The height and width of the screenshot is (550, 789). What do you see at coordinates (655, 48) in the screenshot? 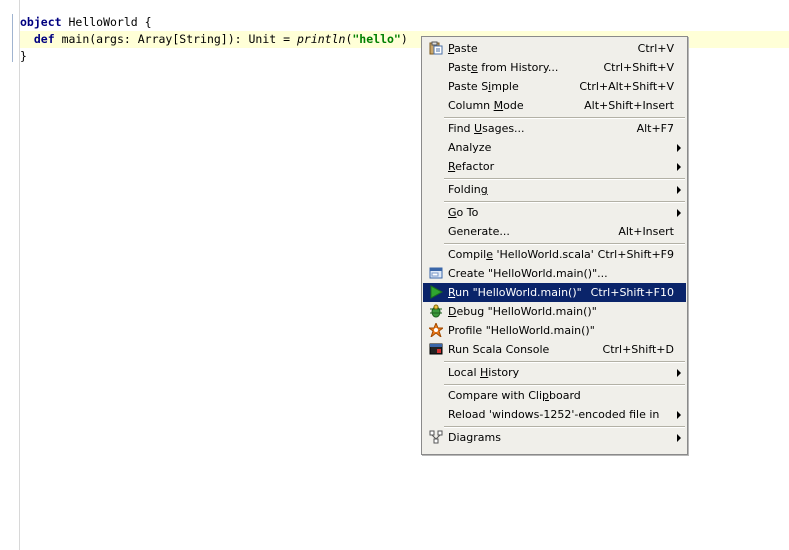
I see `menu-item-shortcut: Ctrl+V` at bounding box center [655, 48].